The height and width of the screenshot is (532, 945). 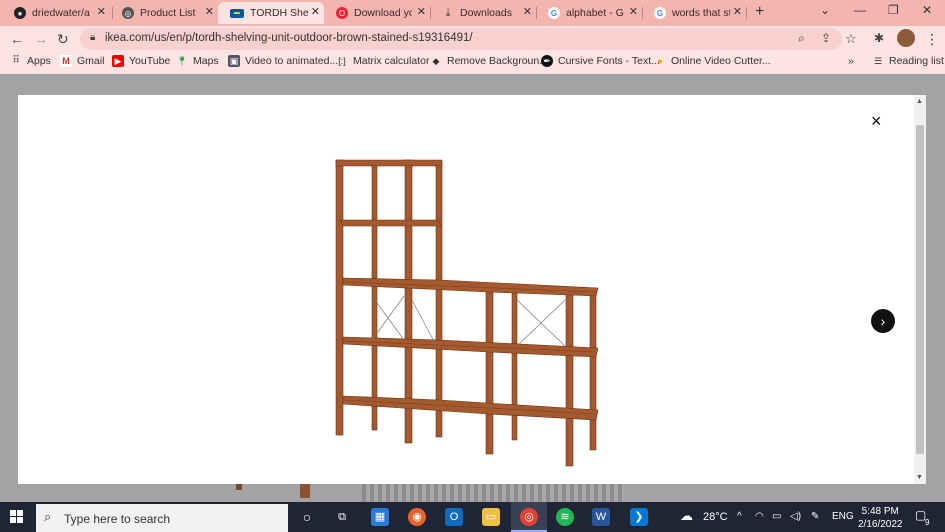 I want to click on maps-icon: 📍︎, so click(x=182, y=61).